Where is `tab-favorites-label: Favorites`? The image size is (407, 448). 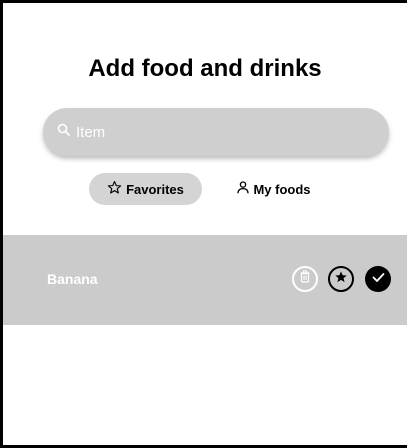 tab-favorites-label: Favorites is located at coordinates (155, 189).